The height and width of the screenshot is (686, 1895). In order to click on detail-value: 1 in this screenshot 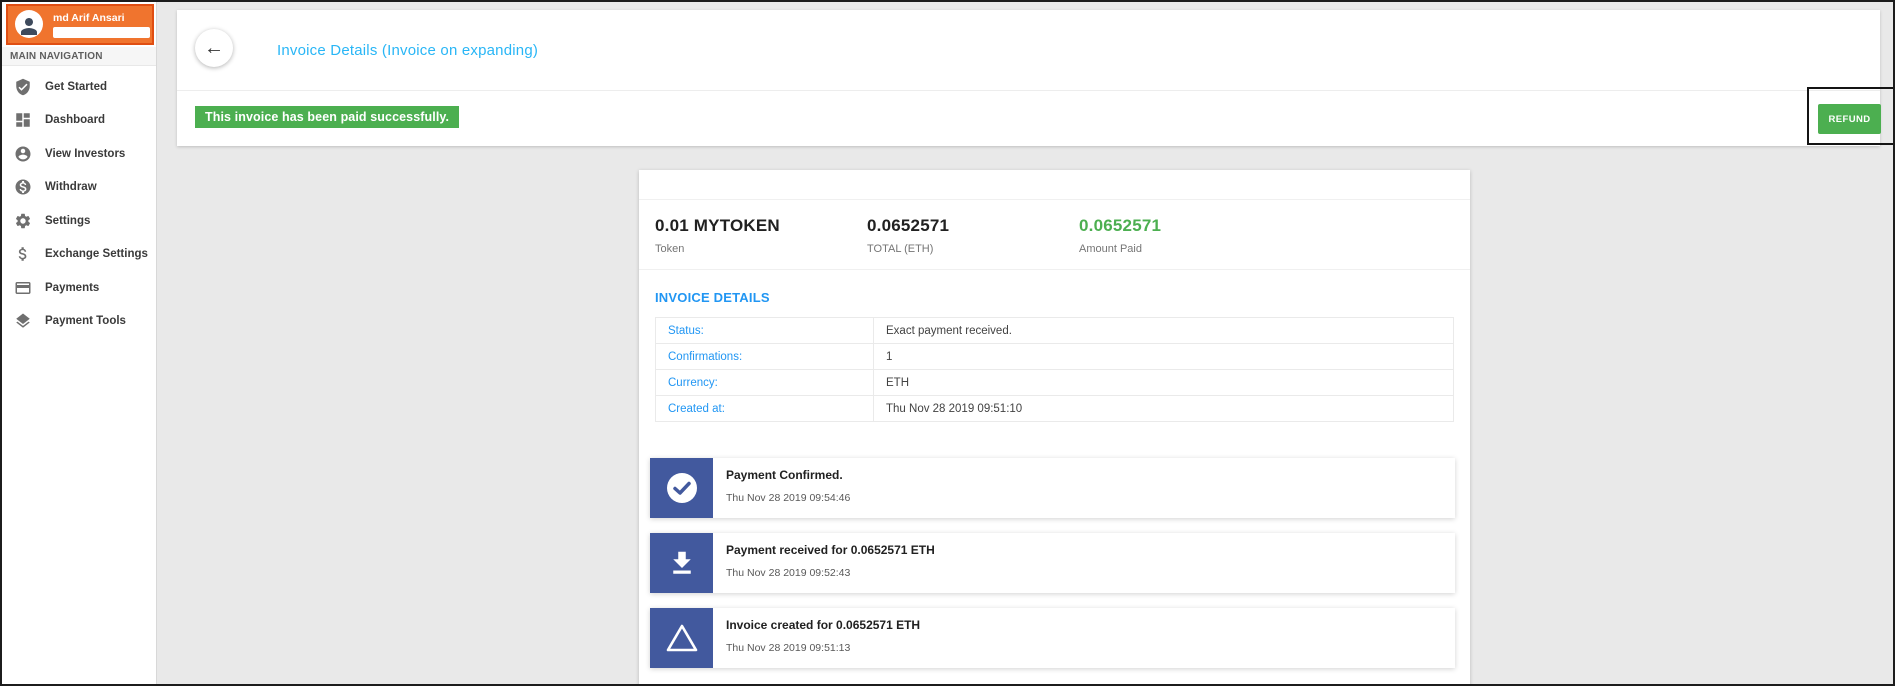, I will do `click(1163, 356)`.